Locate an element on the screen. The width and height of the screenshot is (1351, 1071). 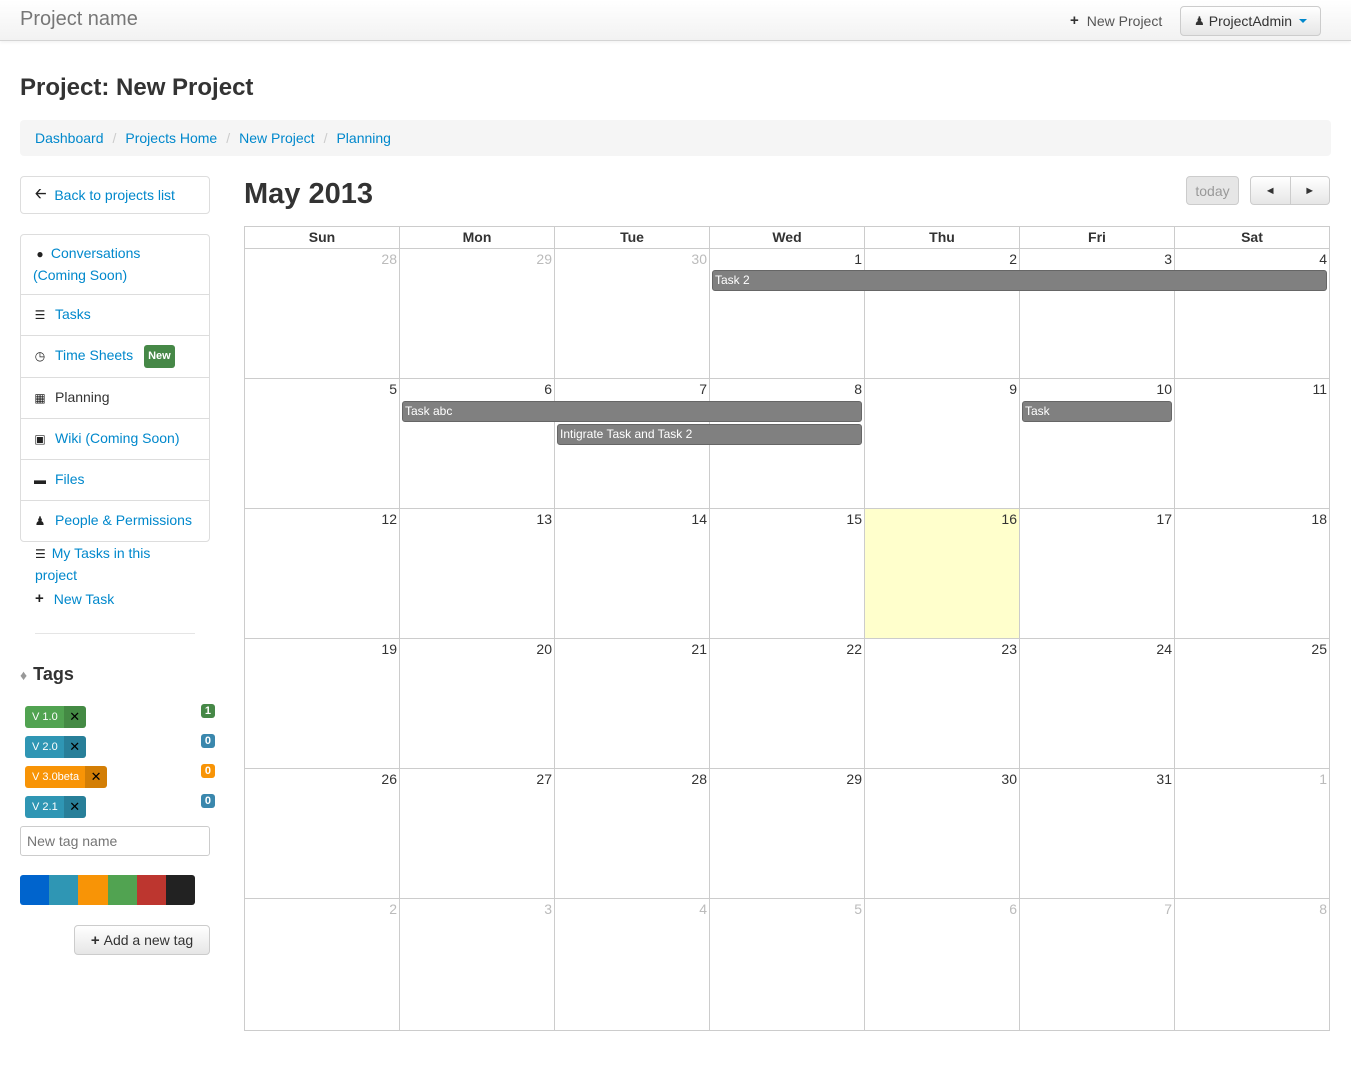
sidebar-item-files: ▬ Files is located at coordinates (115, 480).